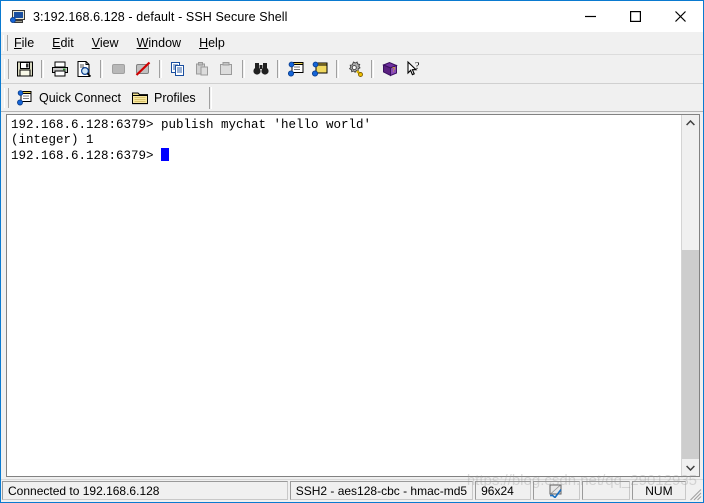 This screenshot has height=503, width=704. Describe the element at coordinates (414, 69) in the screenshot. I see `context-help-icon: ?` at that location.